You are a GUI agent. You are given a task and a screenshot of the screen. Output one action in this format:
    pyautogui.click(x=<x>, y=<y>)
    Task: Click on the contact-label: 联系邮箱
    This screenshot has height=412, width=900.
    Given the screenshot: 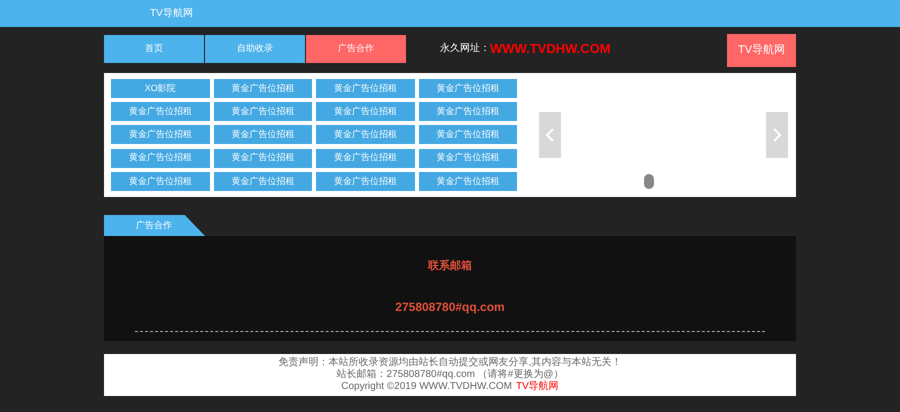 What is the action you would take?
    pyautogui.click(x=450, y=266)
    